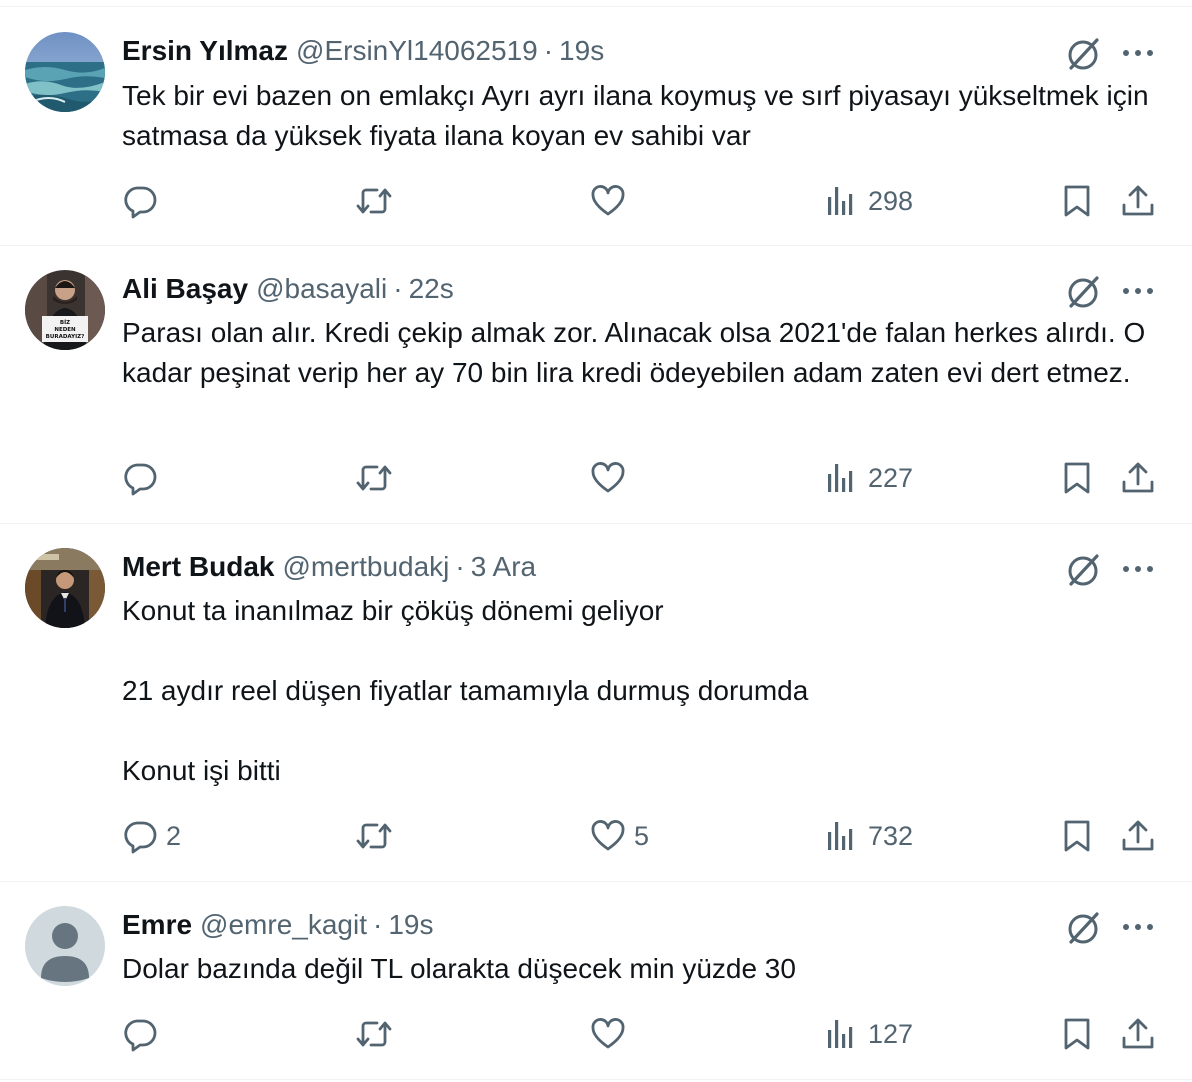 Image resolution: width=1192 pixels, height=1082 pixels. What do you see at coordinates (65, 337) in the screenshot?
I see `svg-text: BURADAYIZ?` at bounding box center [65, 337].